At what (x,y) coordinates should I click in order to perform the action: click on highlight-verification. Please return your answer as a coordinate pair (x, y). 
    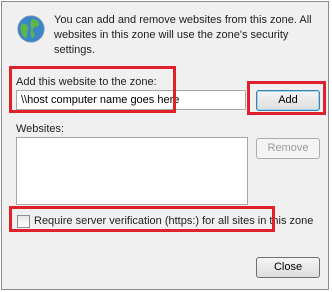
    Looking at the image, I should click on (142, 219).